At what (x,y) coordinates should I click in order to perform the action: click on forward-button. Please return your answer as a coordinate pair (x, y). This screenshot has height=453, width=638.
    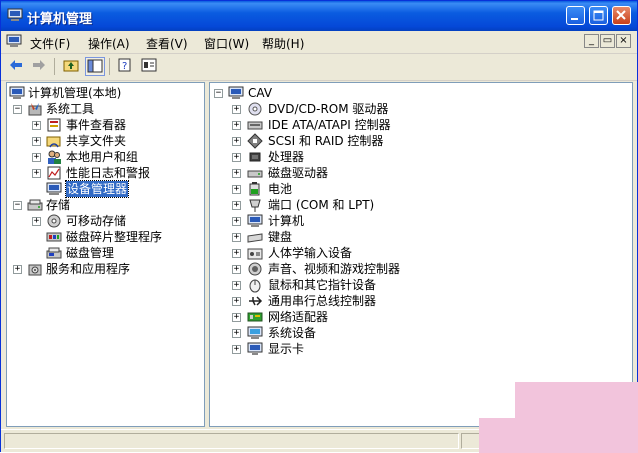
    Looking at the image, I should click on (39, 66).